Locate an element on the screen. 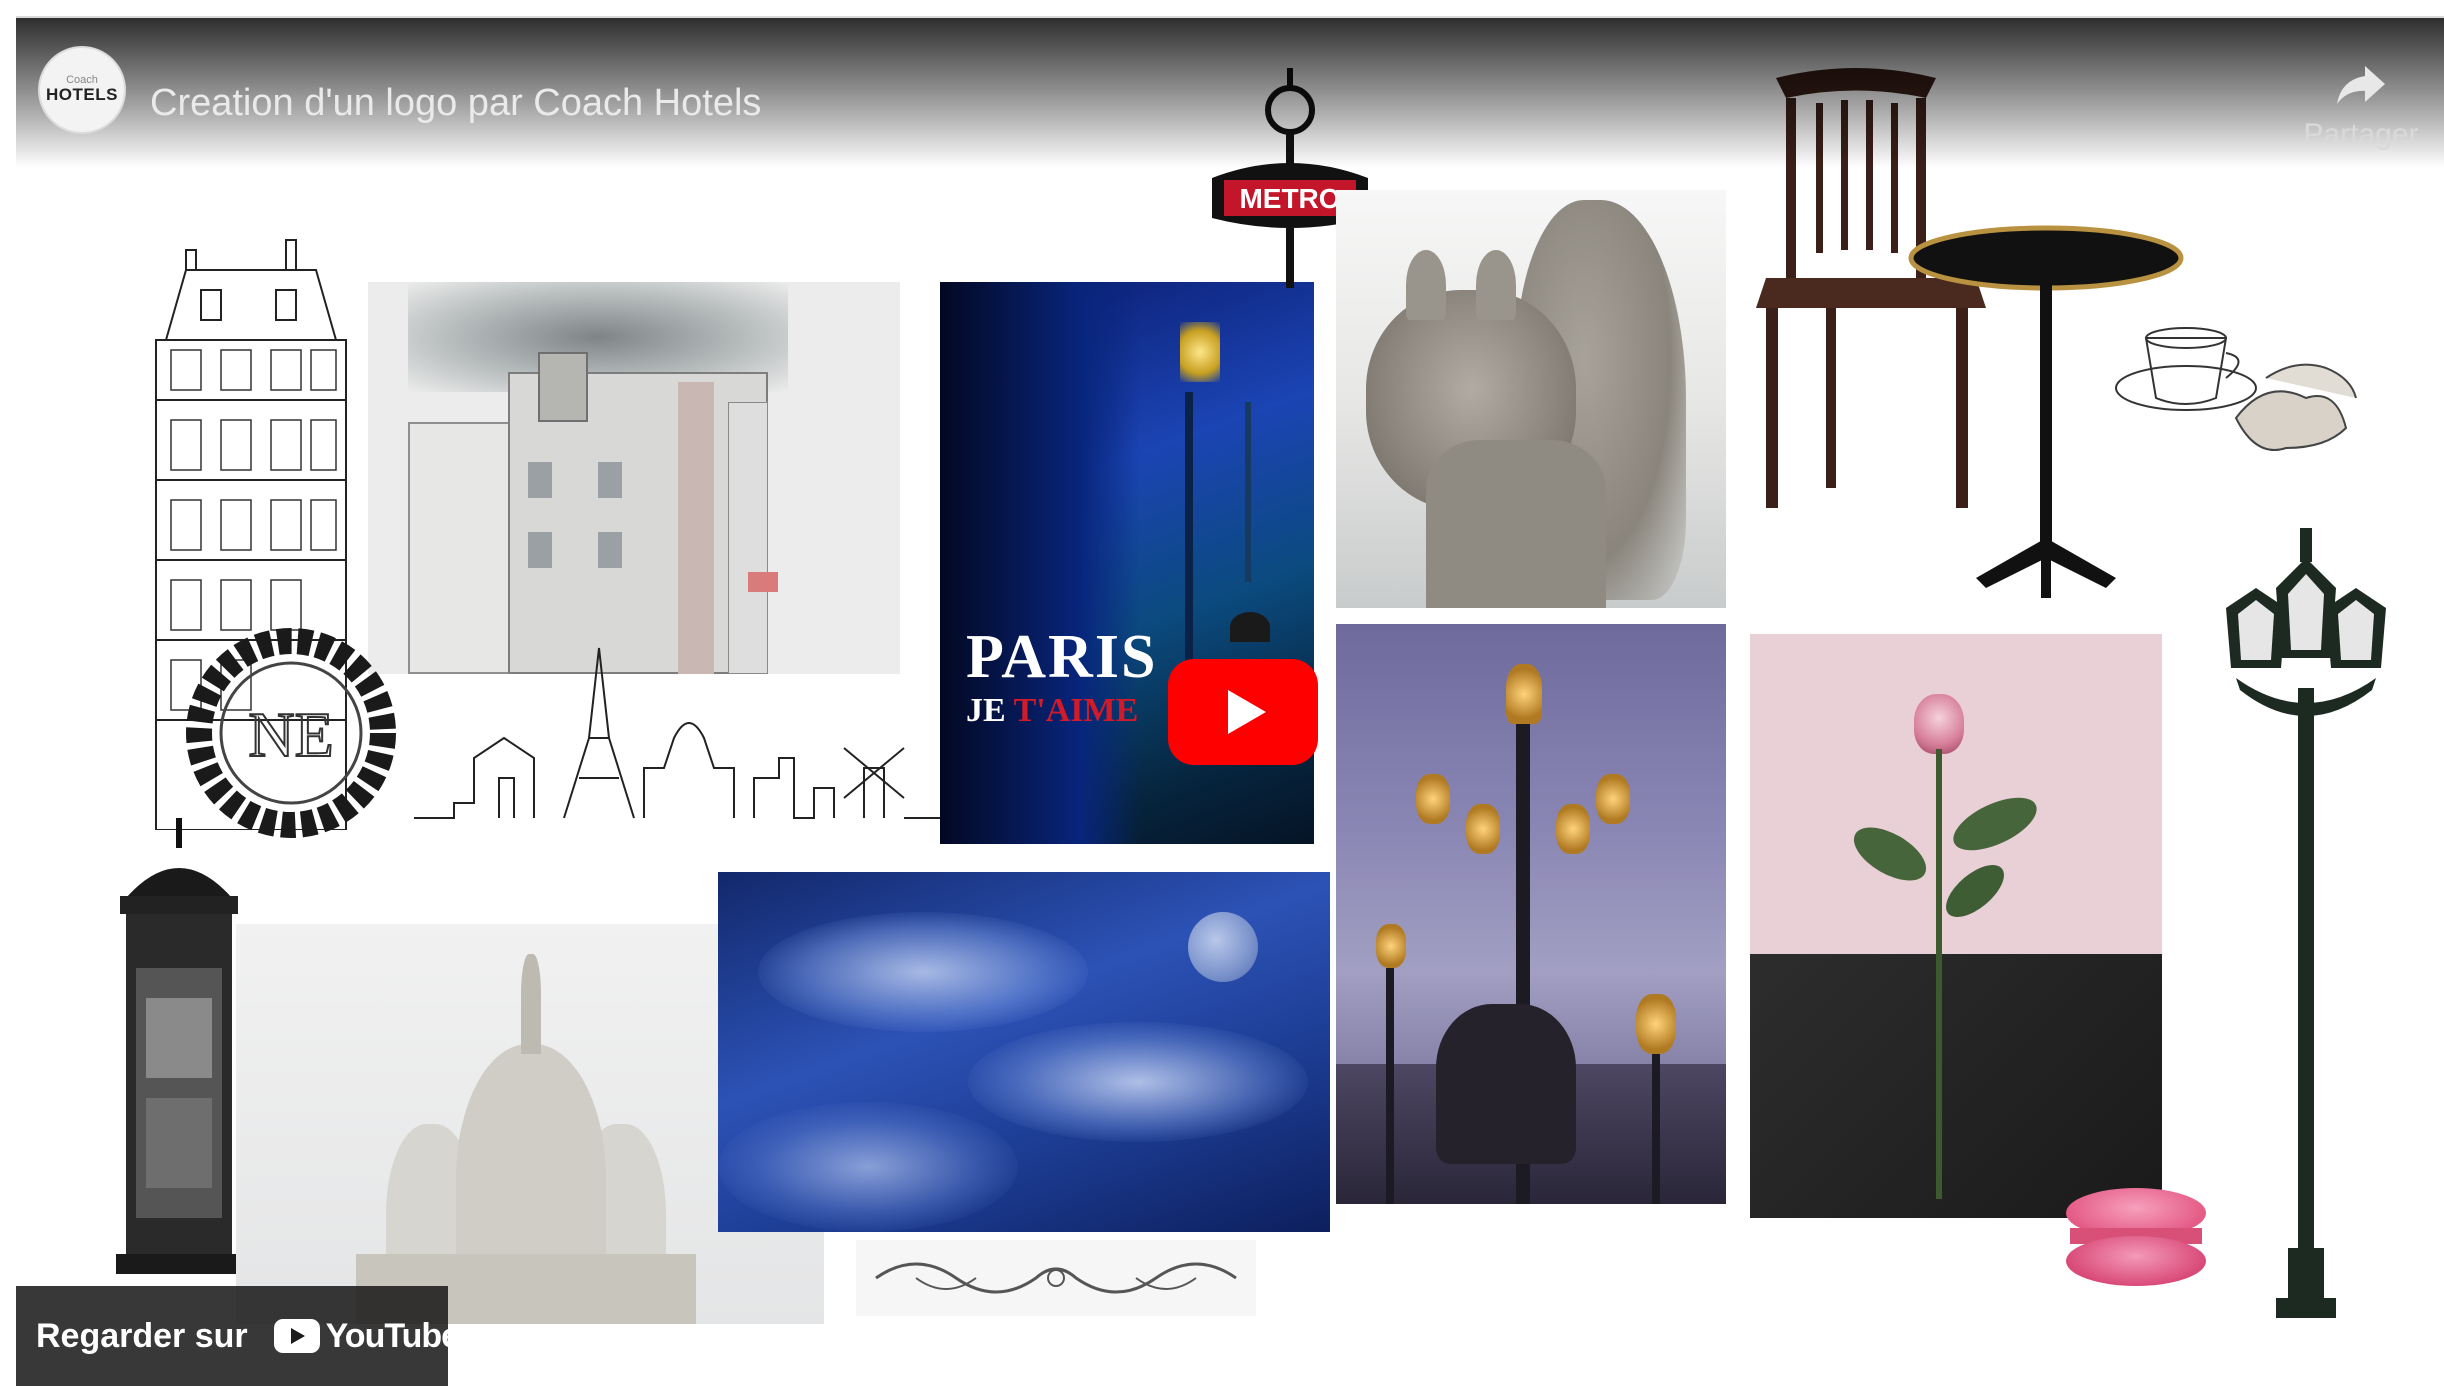 Image resolution: width=2444 pixels, height=1386 pixels. channel-avatar: Coach HOTELS is located at coordinates (82, 90).